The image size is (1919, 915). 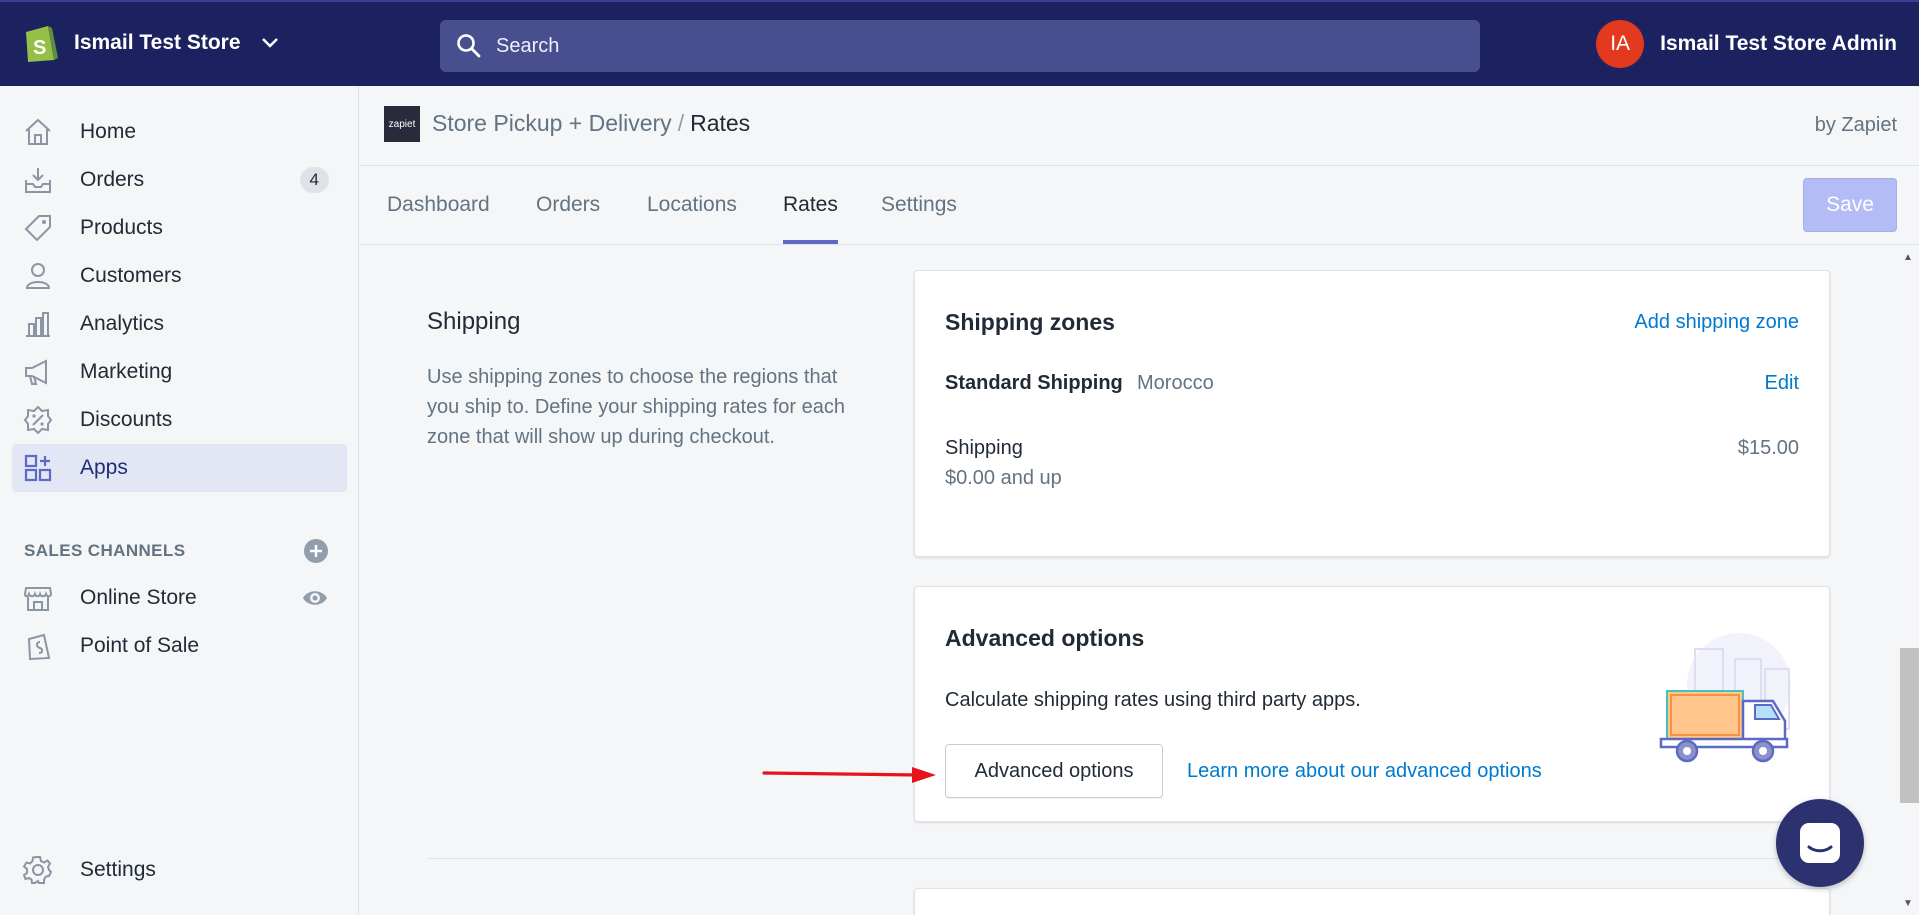 I want to click on eye-icon, so click(x=315, y=598).